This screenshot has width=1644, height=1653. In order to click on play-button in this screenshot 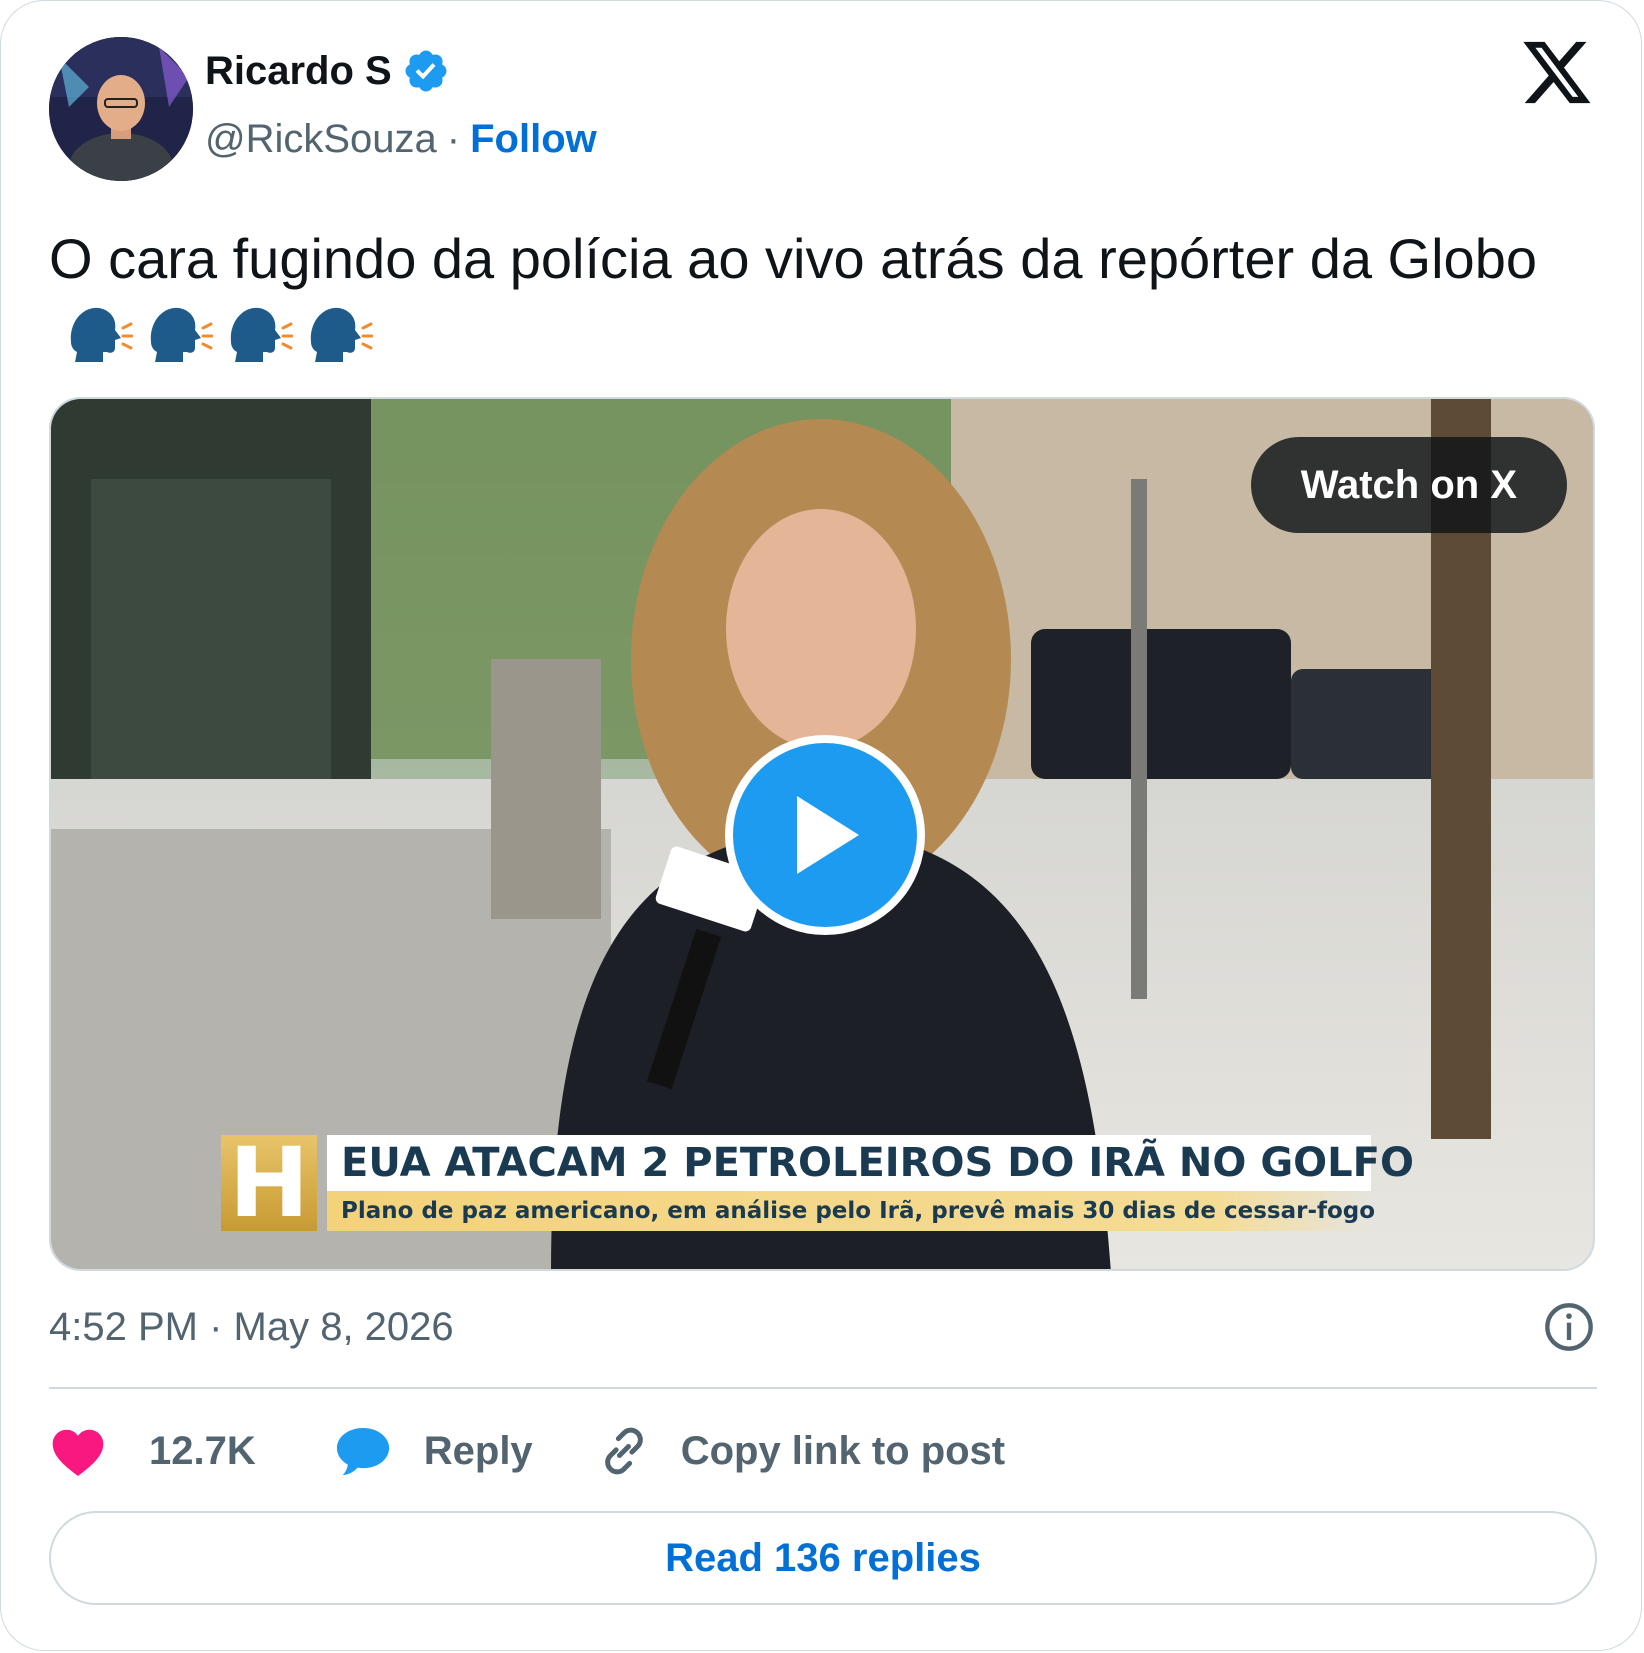, I will do `click(825, 835)`.